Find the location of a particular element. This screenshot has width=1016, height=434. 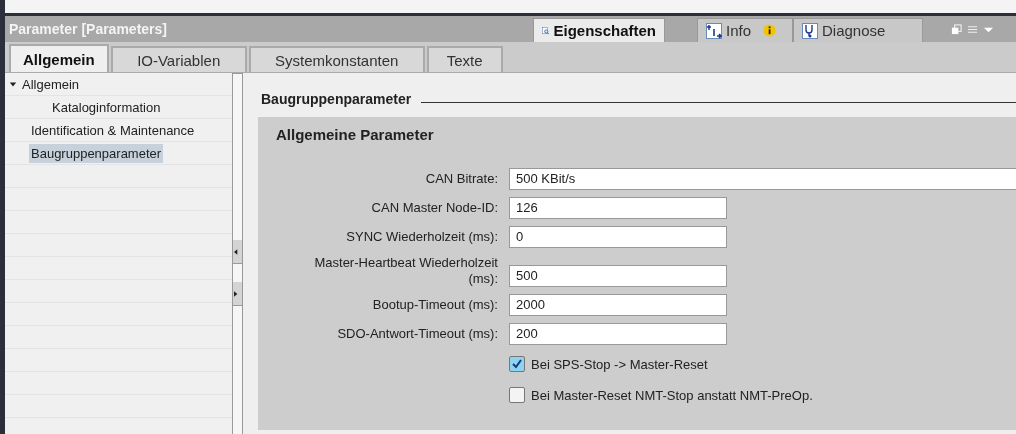

inspector-tab: Eigenschaften is located at coordinates (599, 30).